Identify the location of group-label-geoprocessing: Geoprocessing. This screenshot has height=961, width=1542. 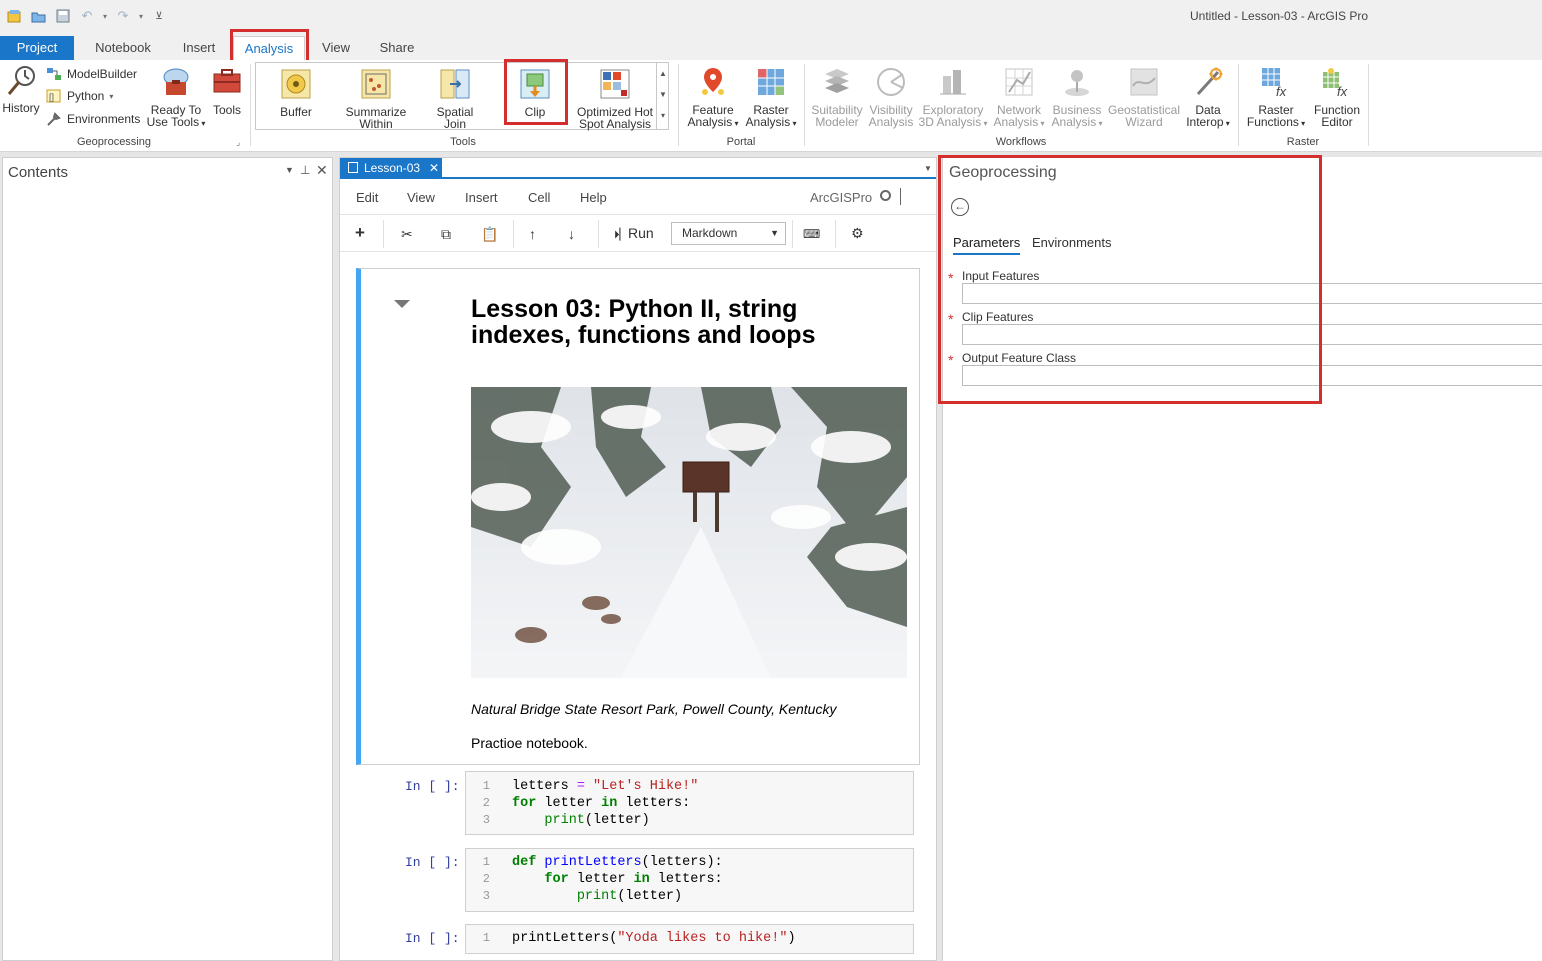
(114, 142).